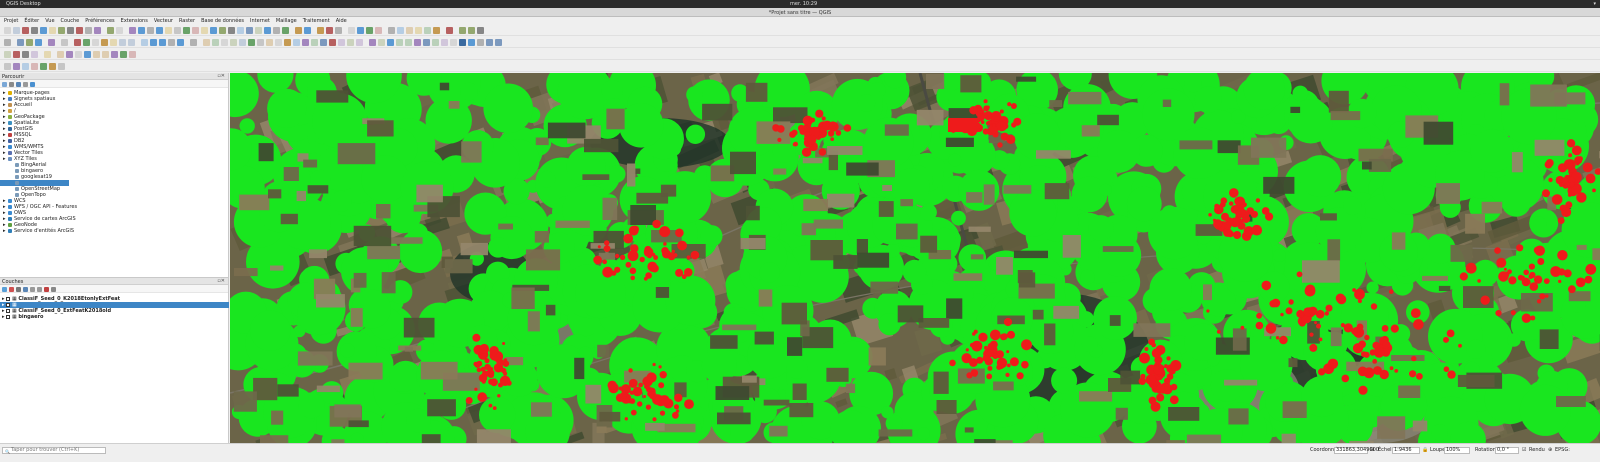 This screenshot has height=462, width=1600. Describe the element at coordinates (32, 84) in the screenshot. I see `info-icon` at that location.